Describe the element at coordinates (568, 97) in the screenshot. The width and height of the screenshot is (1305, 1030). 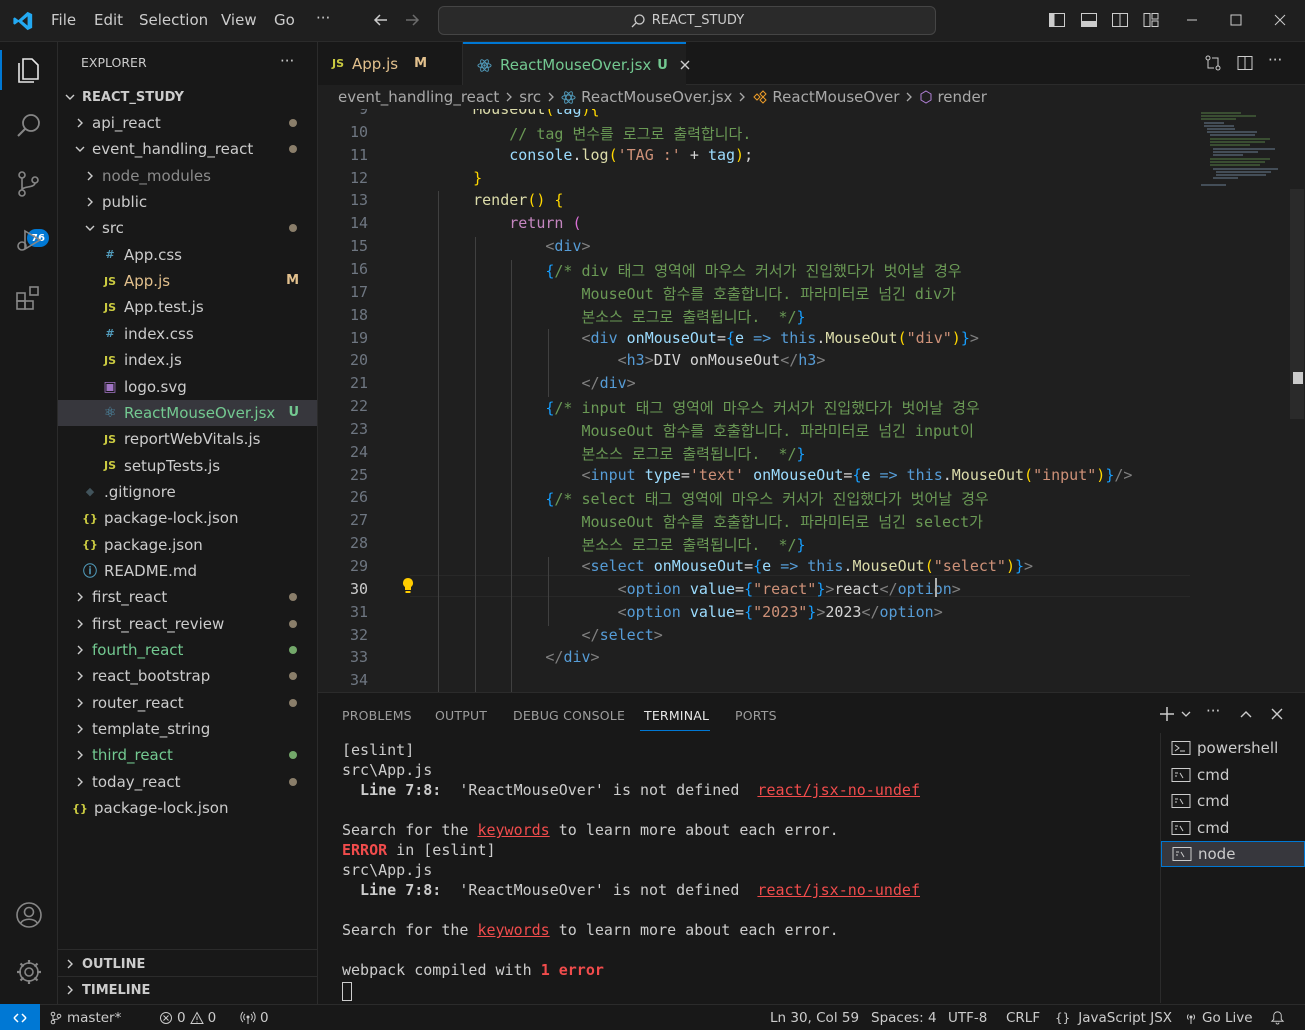
I see `react-file-icon` at that location.